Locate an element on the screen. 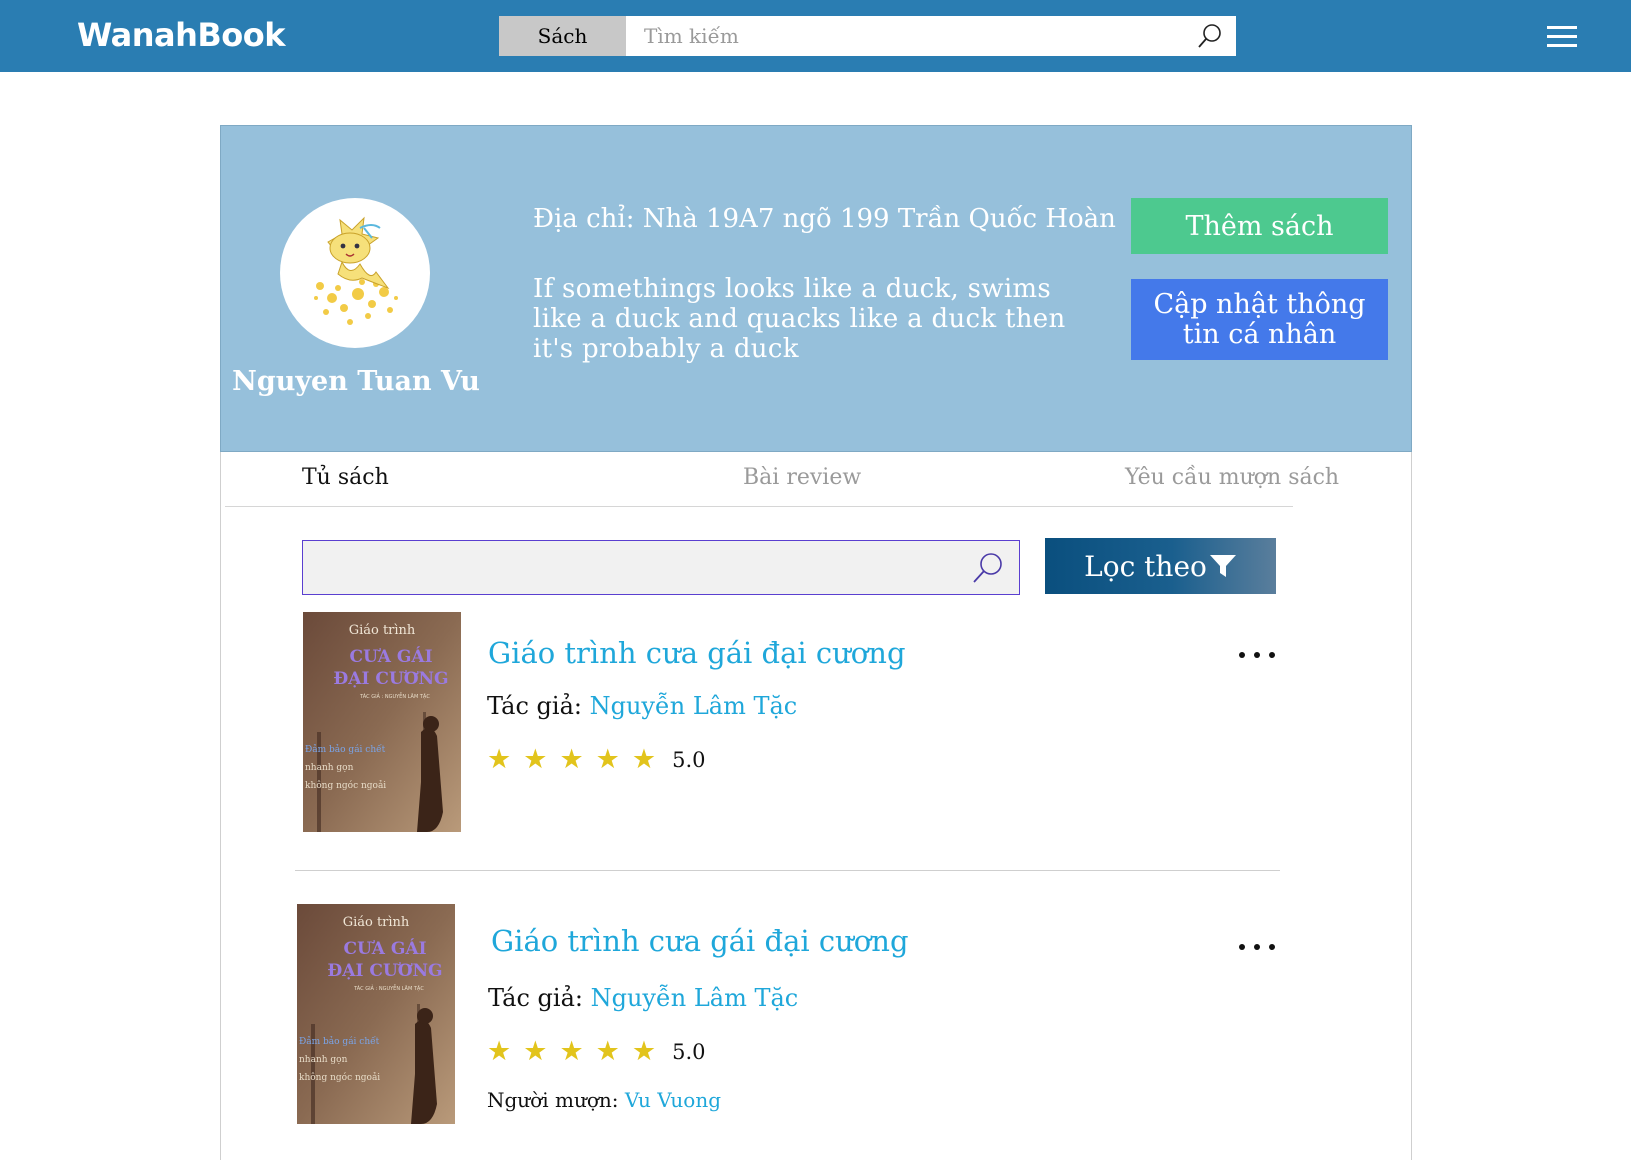 This screenshot has width=1631, height=1160. global-search: Sách is located at coordinates (867, 36).